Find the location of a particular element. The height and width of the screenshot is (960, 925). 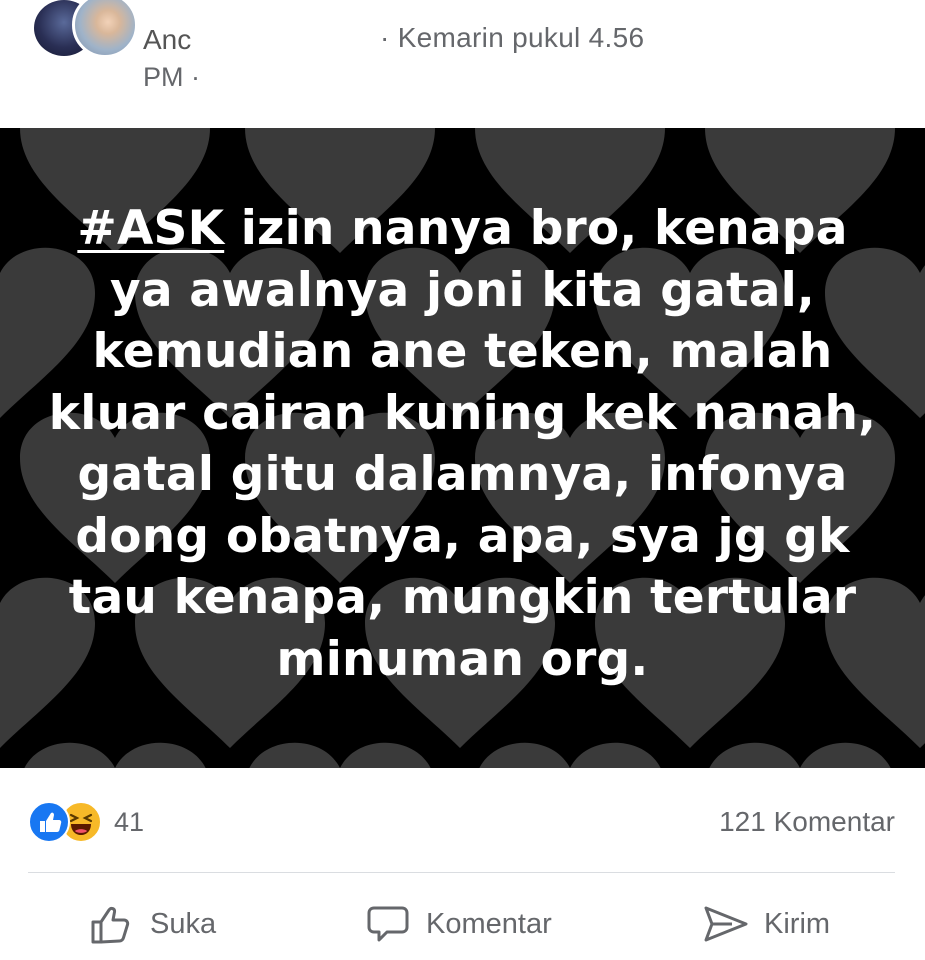

post-timestamp: · Kemarin pukul 4.56 is located at coordinates (512, 38).